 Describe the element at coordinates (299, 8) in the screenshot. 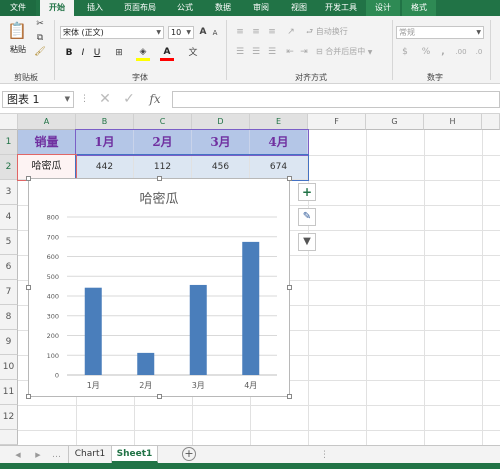

I see `tab-view: 视图` at that location.